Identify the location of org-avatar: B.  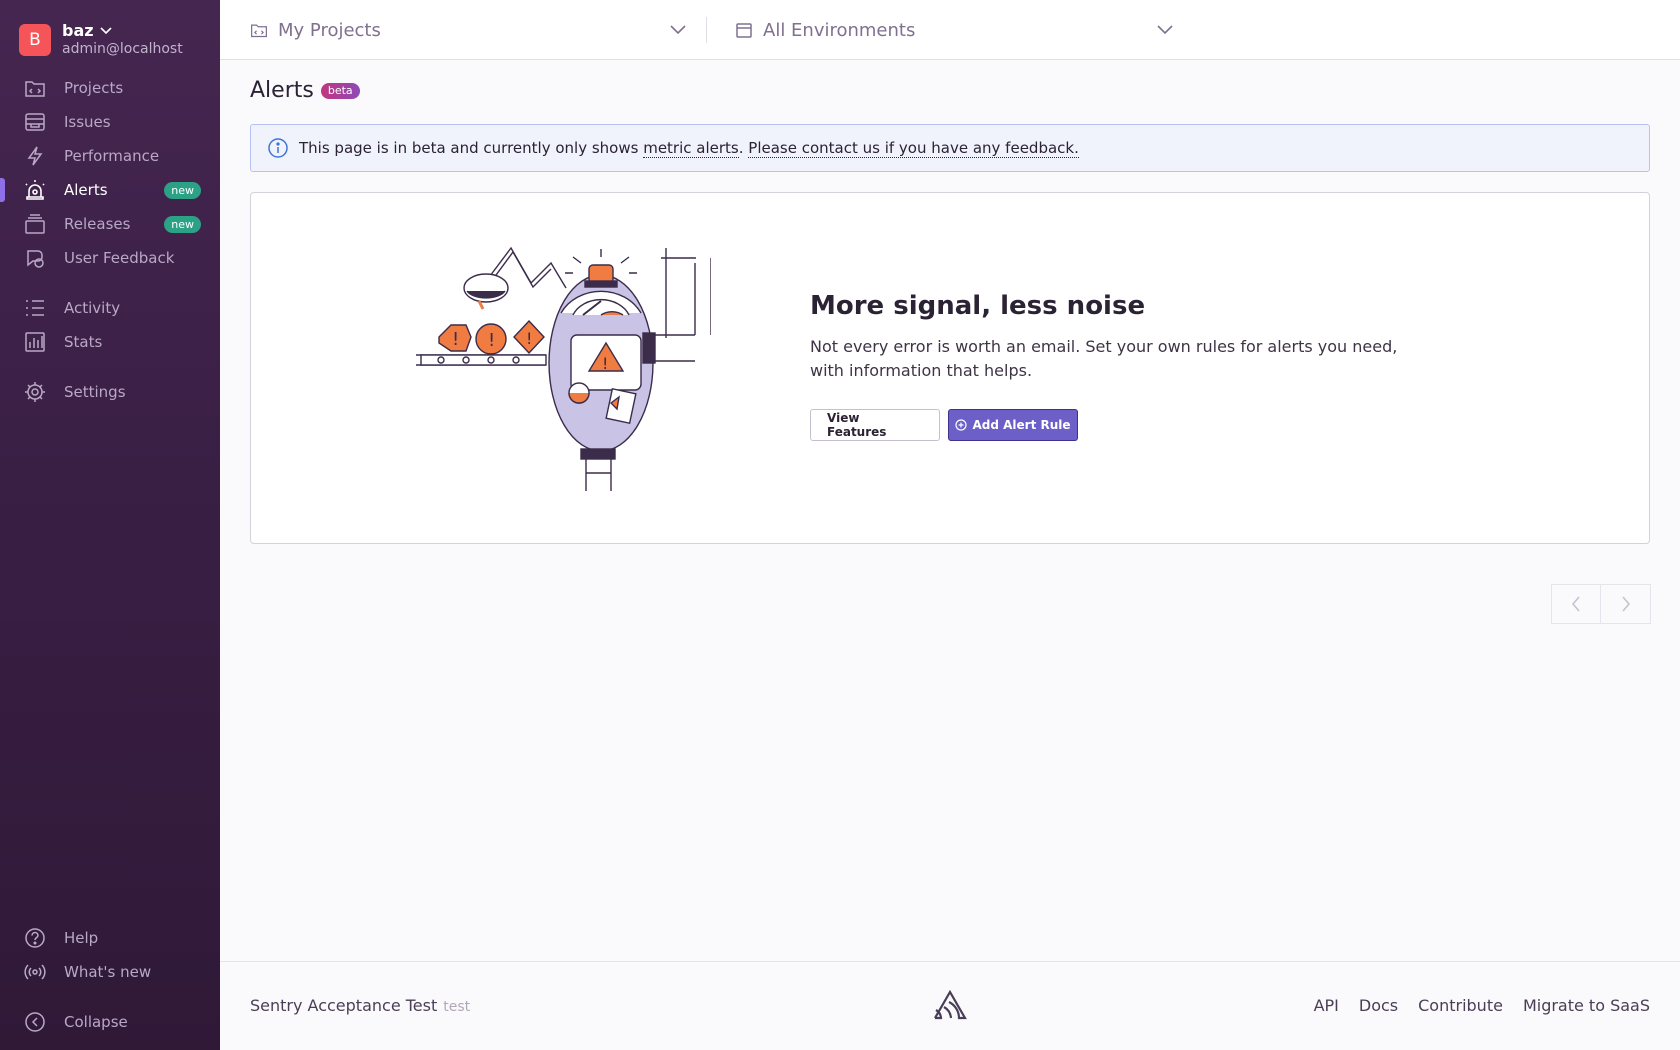
(35, 40).